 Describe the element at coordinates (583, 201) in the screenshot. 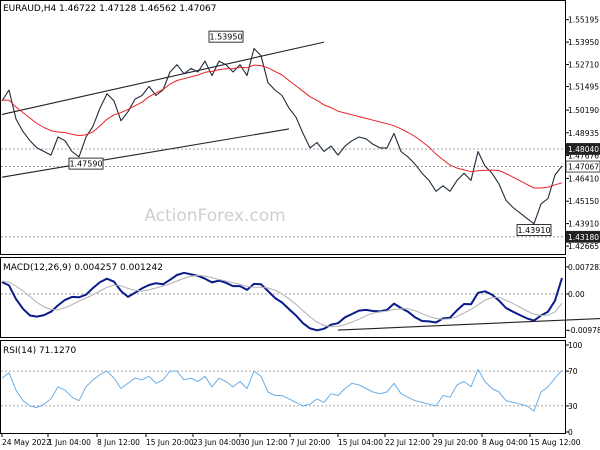

I see `price-y-tick-label-8: 1.45150` at that location.